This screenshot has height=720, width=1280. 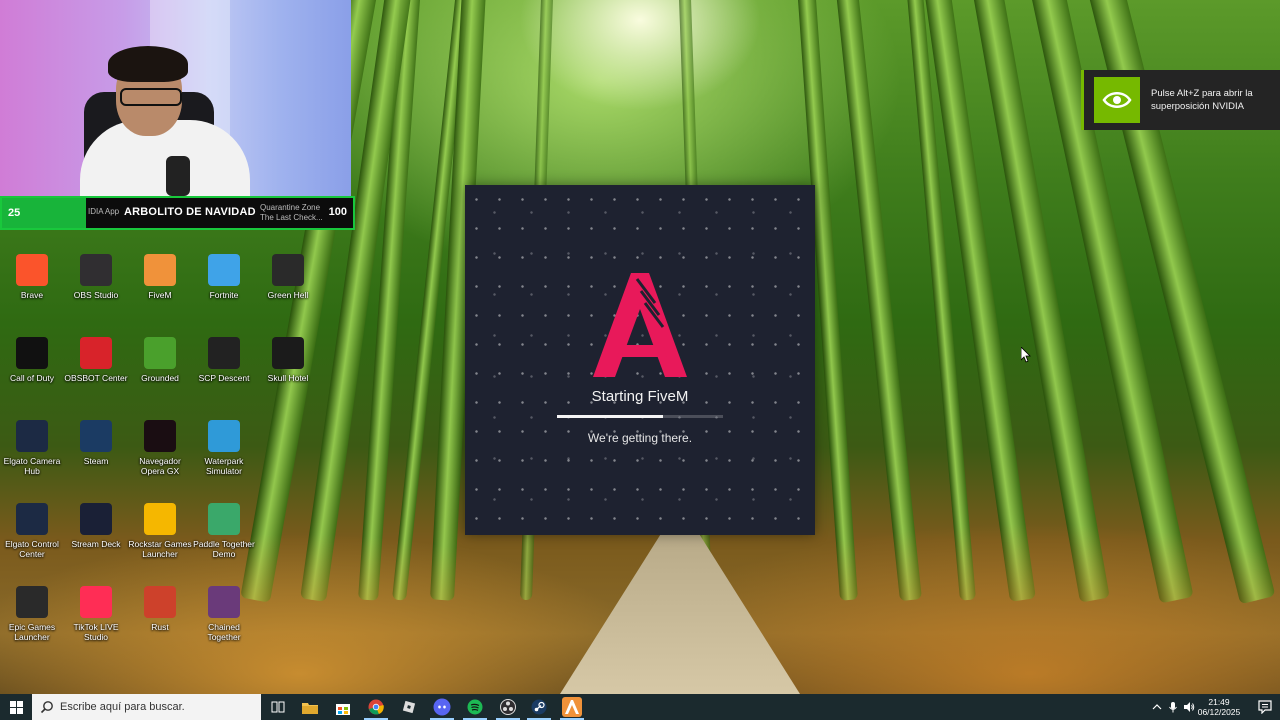 What do you see at coordinates (1189, 707) in the screenshot?
I see `volume-icon` at bounding box center [1189, 707].